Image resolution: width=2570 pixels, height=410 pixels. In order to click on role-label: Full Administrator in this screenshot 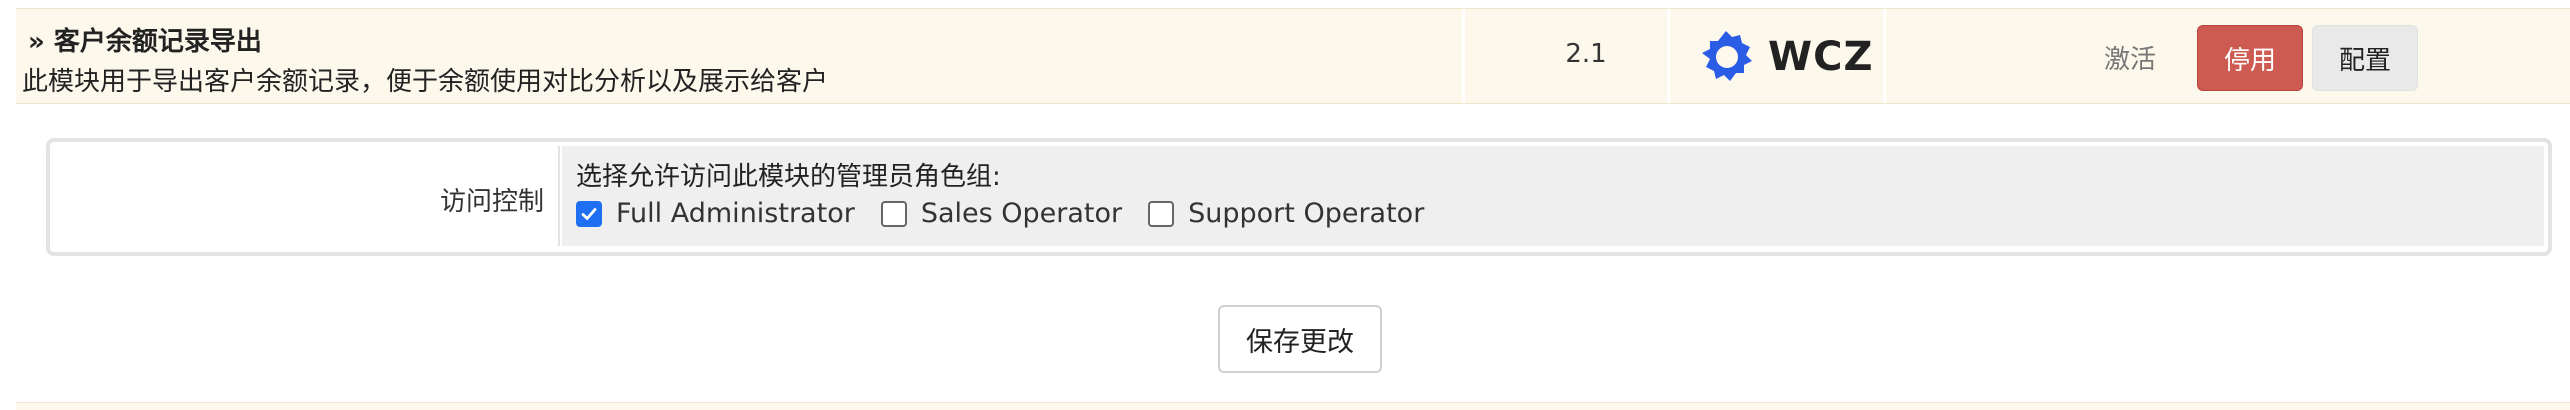, I will do `click(735, 213)`.